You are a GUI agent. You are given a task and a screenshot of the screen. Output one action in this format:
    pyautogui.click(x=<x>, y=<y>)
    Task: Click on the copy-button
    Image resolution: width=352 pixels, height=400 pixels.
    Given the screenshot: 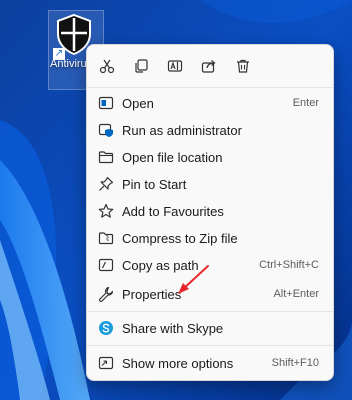 What is the action you would take?
    pyautogui.click(x=141, y=66)
    